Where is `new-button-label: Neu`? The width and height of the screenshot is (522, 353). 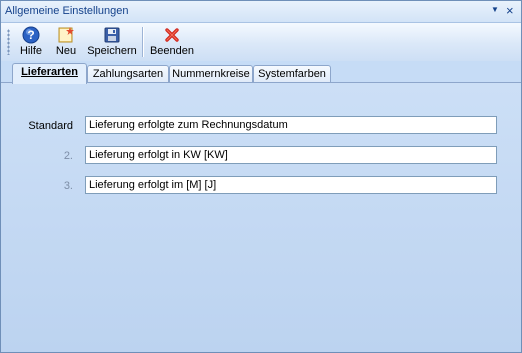
new-button-label: Neu is located at coordinates (66, 51).